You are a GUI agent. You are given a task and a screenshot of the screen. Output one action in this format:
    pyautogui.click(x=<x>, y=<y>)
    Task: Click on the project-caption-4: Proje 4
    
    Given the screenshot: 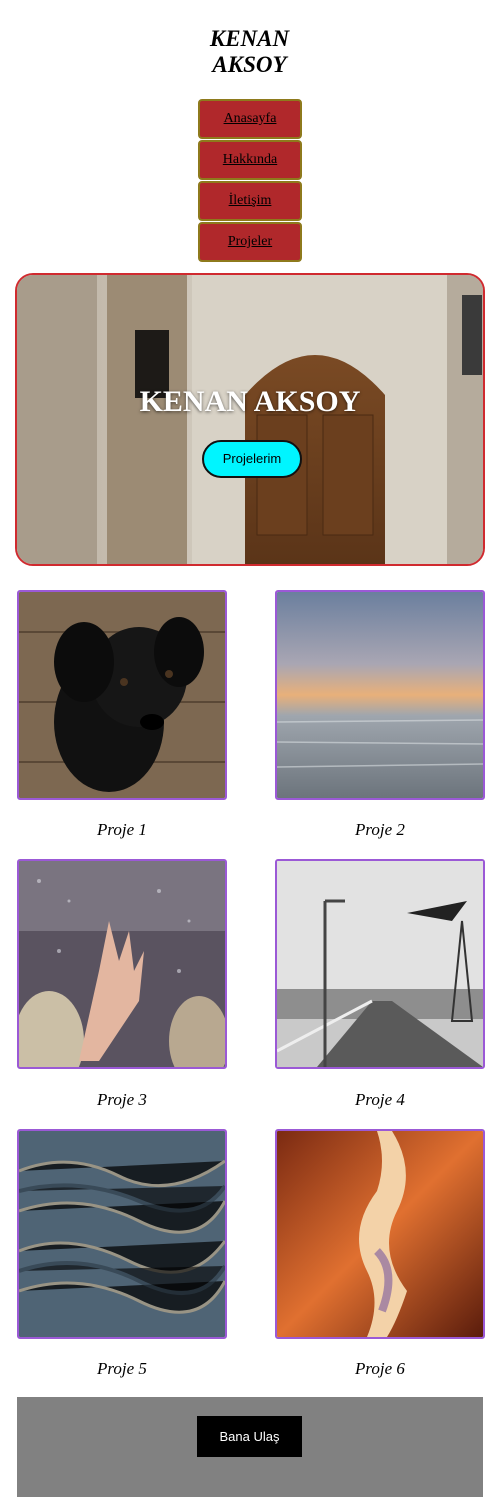 What is the action you would take?
    pyautogui.click(x=380, y=1099)
    